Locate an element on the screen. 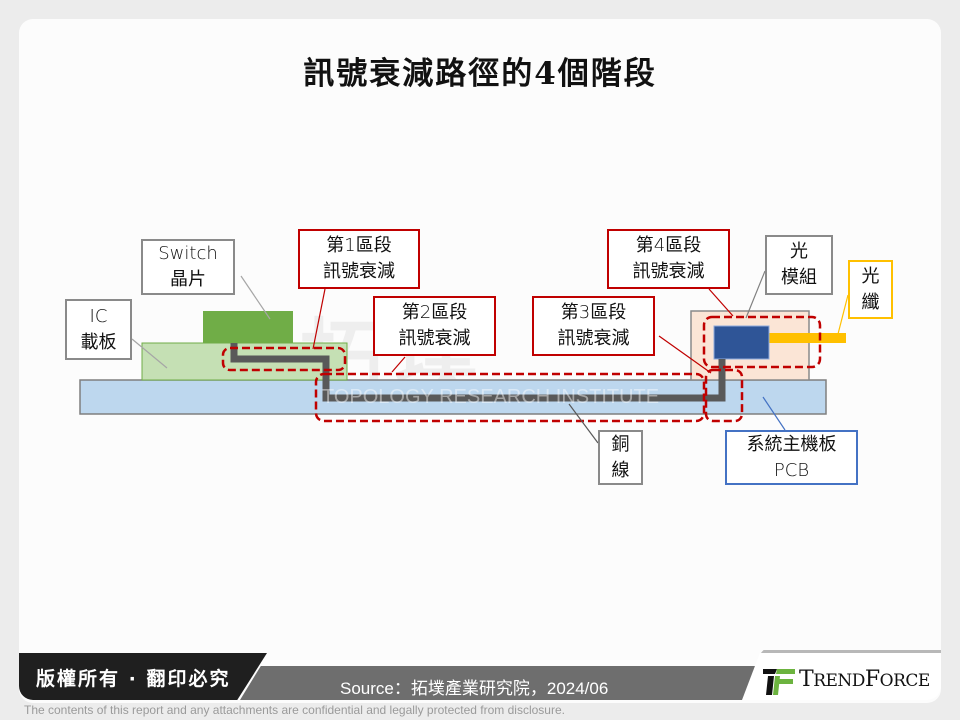 The image size is (960, 720). label-line: 第2區段 is located at coordinates (434, 312).